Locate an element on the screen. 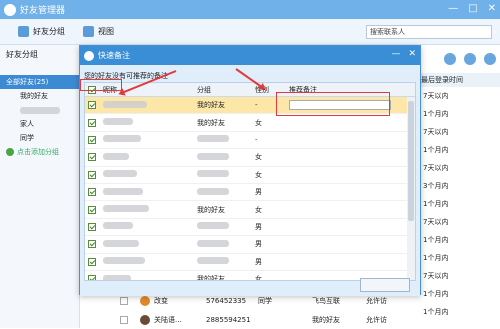 Image resolution: width=500 pixels, height=329 pixels. row-id: 576452335 is located at coordinates (226, 301).